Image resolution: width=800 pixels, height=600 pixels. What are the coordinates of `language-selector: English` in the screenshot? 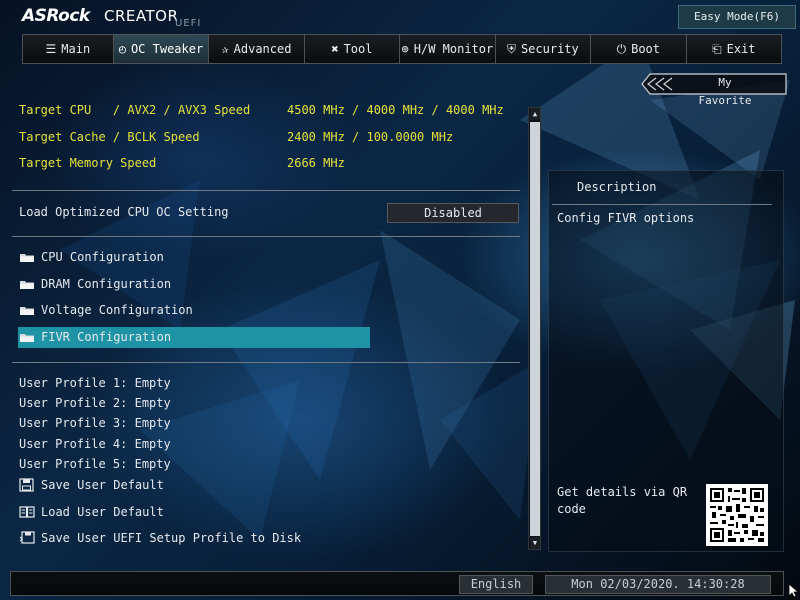 It's located at (496, 584).